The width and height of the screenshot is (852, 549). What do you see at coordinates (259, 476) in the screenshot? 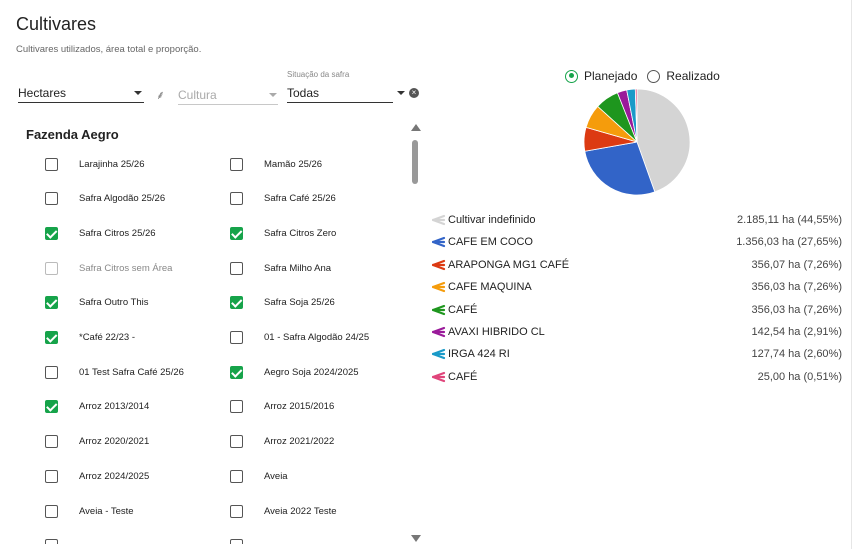
I see `crop-item: Aveia` at bounding box center [259, 476].